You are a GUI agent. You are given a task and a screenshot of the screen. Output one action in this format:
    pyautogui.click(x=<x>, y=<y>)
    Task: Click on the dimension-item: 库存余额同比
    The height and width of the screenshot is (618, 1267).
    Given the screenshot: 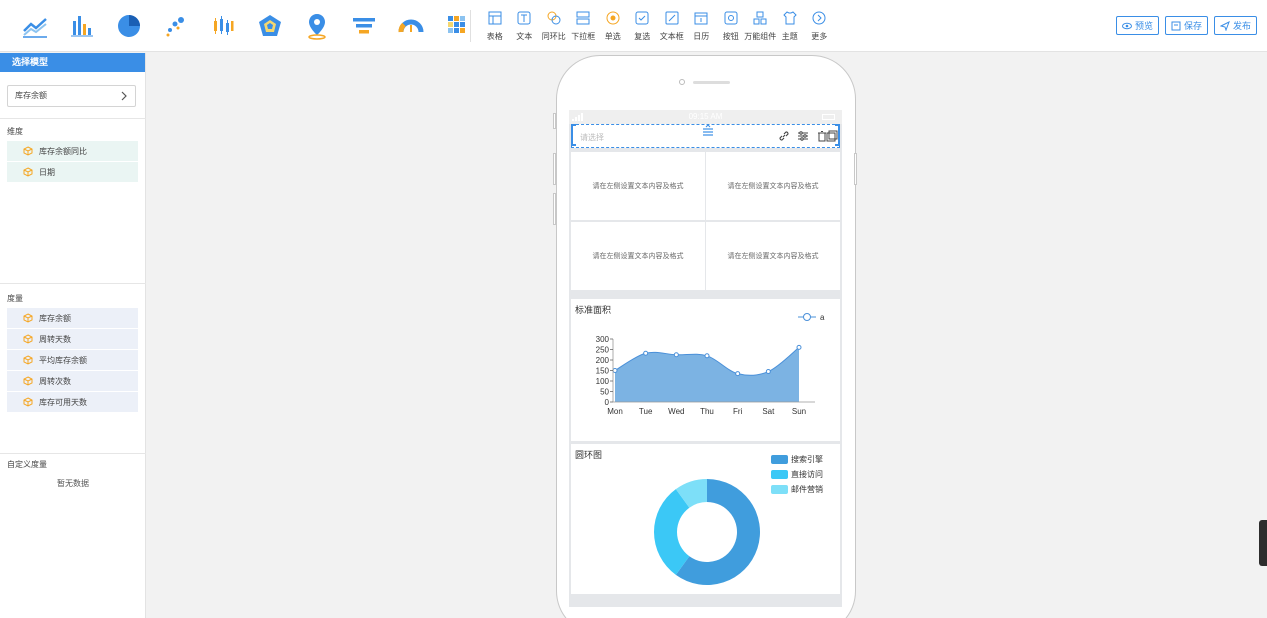 What is the action you would take?
    pyautogui.click(x=72, y=151)
    